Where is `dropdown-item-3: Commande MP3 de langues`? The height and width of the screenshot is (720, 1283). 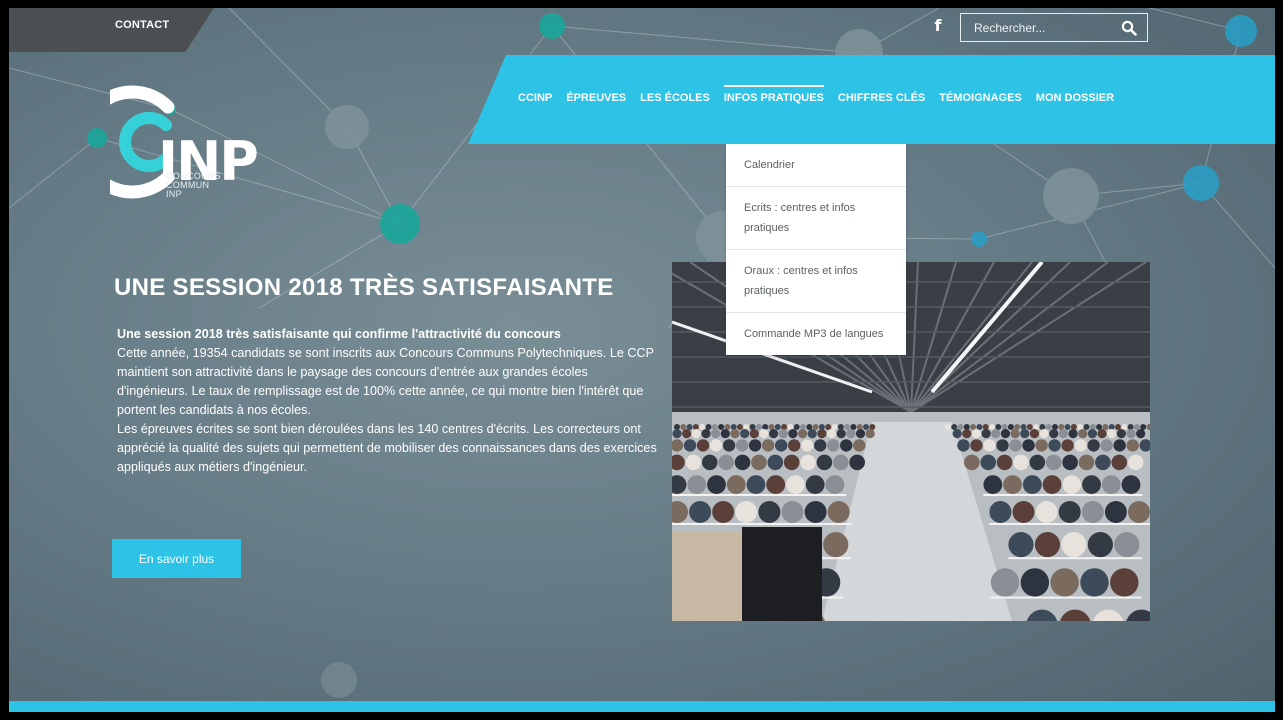 dropdown-item-3: Commande MP3 de langues is located at coordinates (816, 334).